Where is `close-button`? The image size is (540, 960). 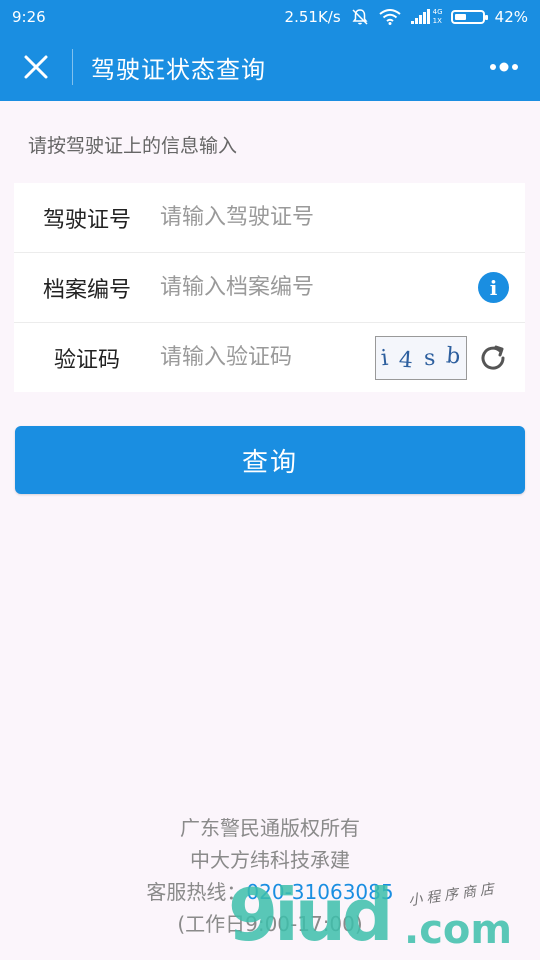 close-button is located at coordinates (36, 67).